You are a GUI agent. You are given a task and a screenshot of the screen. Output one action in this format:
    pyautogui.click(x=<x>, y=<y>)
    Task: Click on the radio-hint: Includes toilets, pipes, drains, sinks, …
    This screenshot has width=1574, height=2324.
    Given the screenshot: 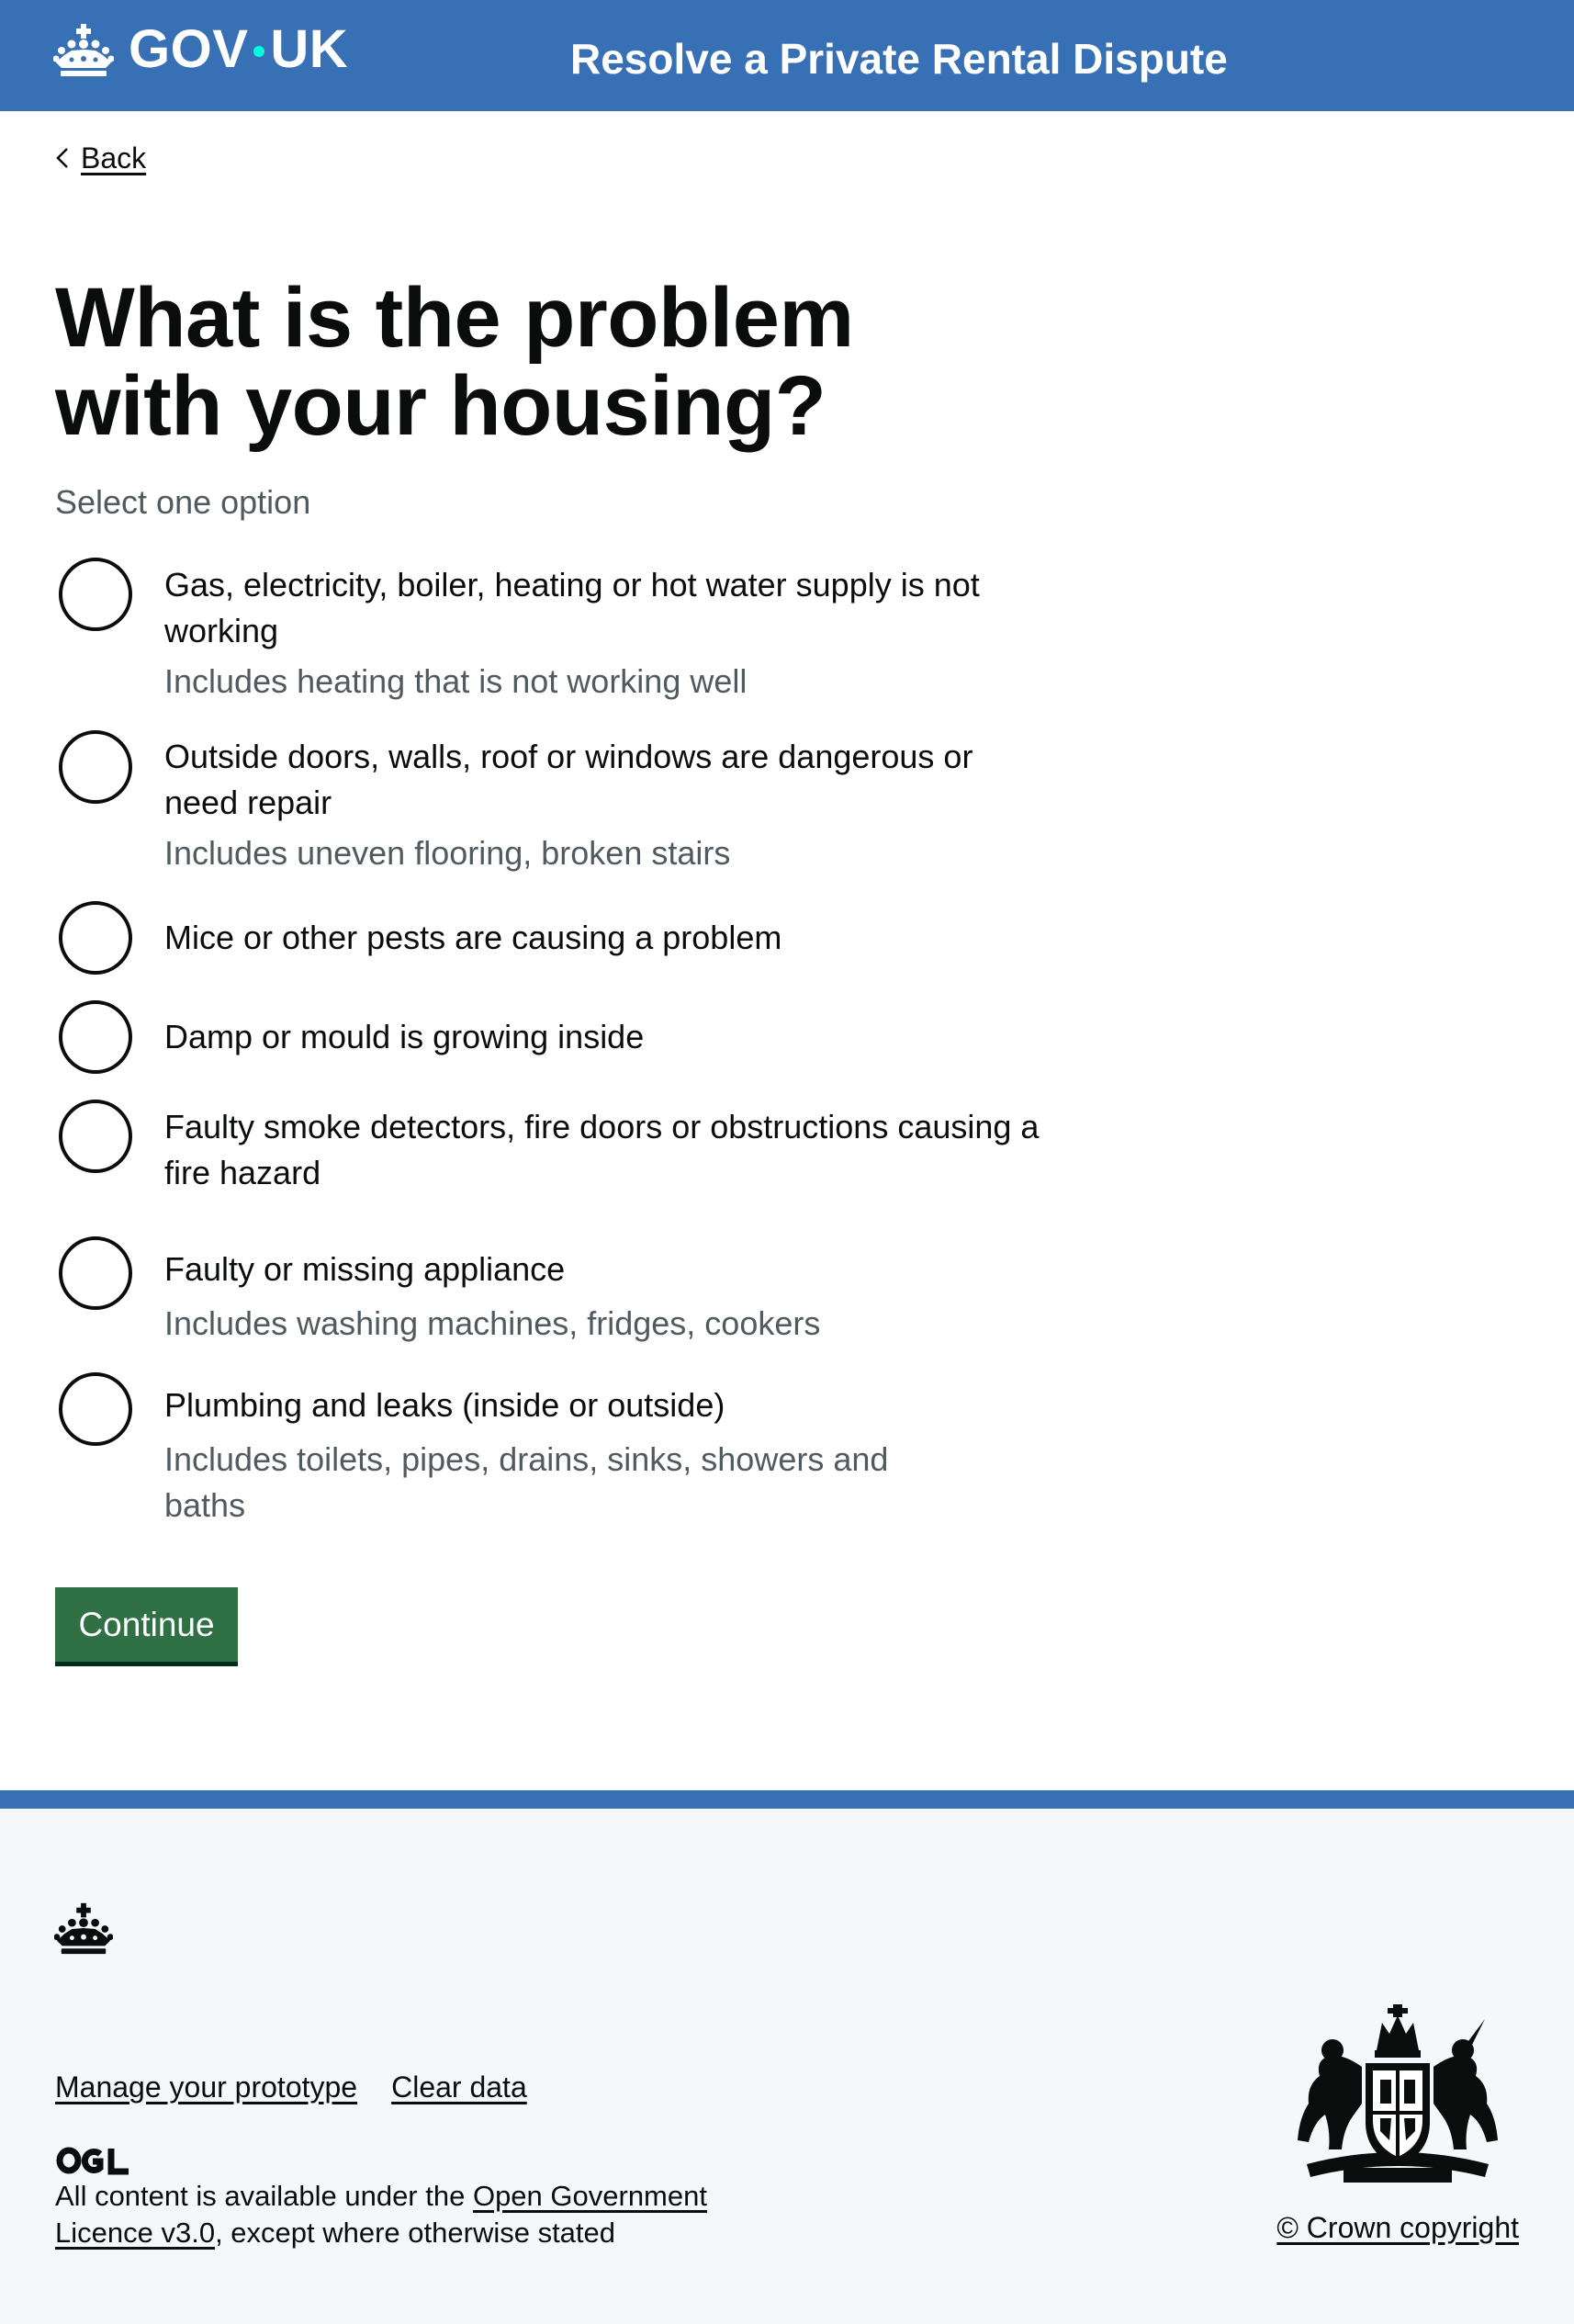 What is the action you would take?
    pyautogui.click(x=526, y=1482)
    